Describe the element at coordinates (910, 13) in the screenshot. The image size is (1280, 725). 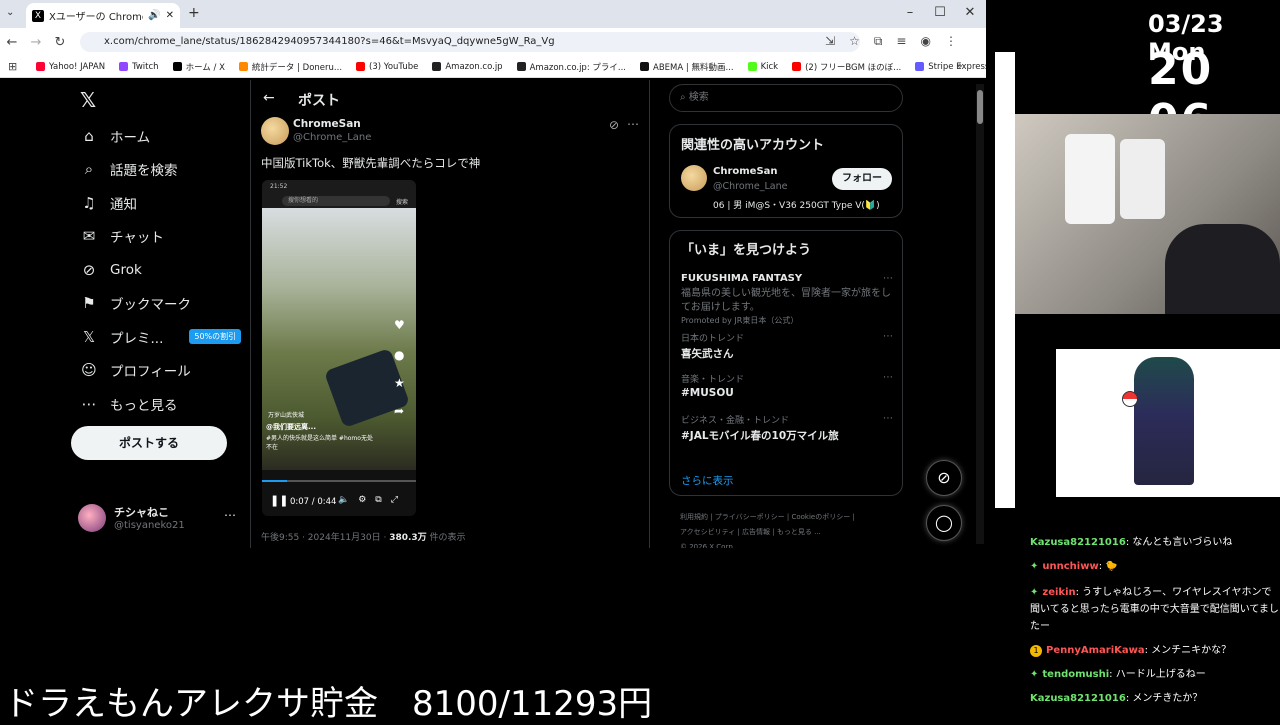
I see `minimize-button: –` at that location.